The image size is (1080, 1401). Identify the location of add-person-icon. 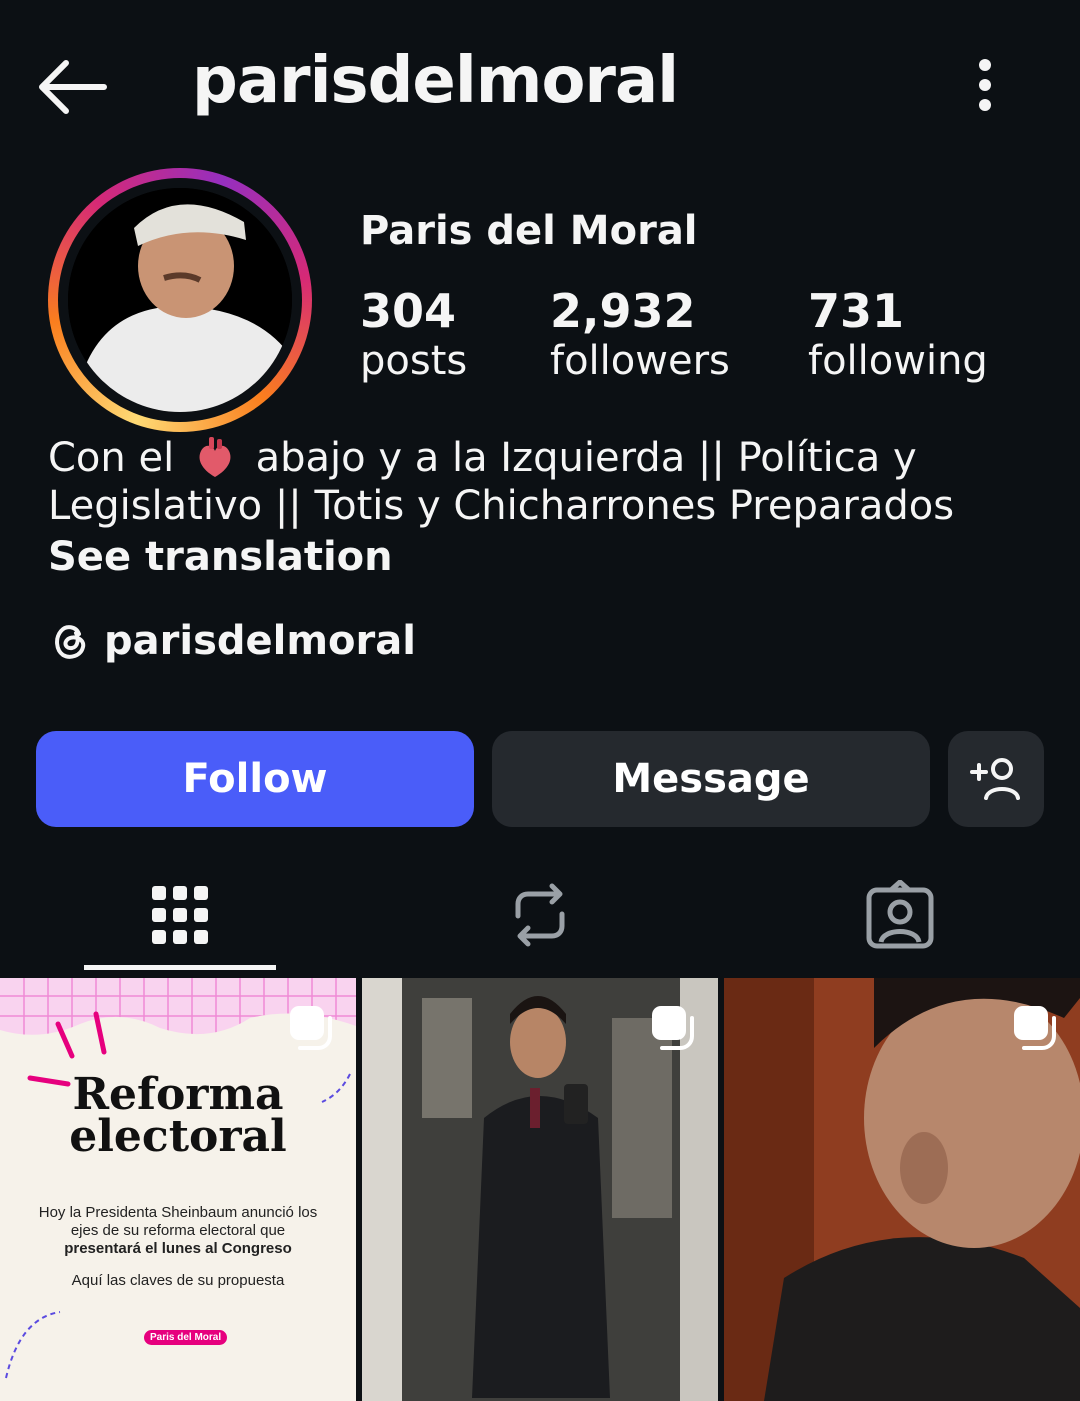
(995, 779).